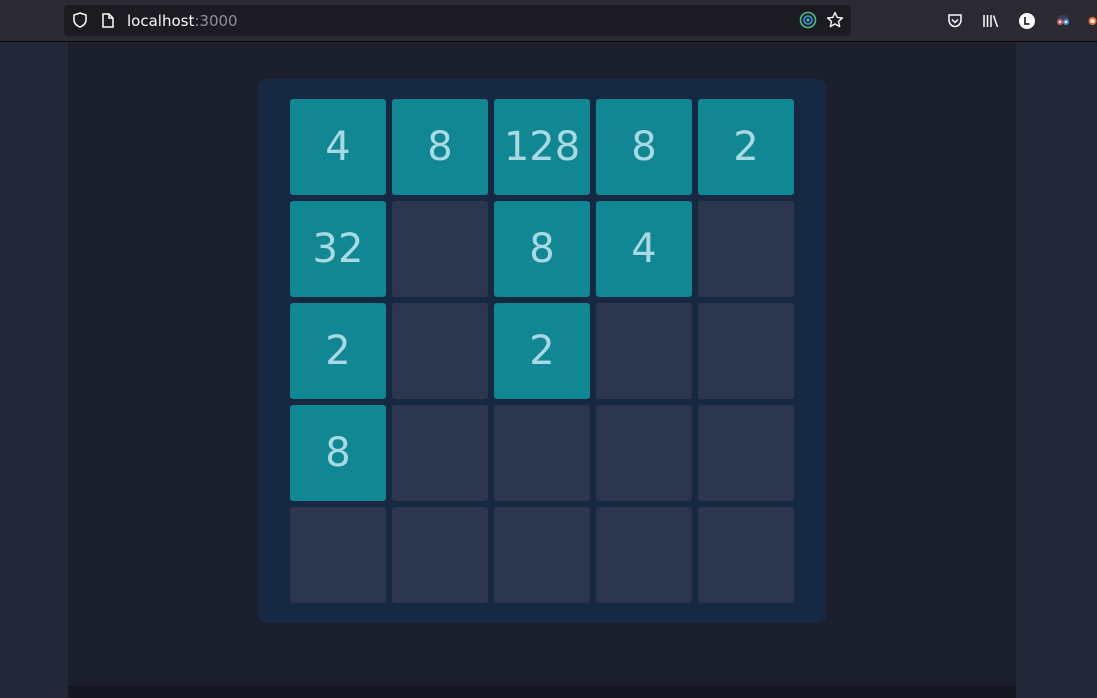  What do you see at coordinates (955, 21) in the screenshot?
I see `pocket-icon` at bounding box center [955, 21].